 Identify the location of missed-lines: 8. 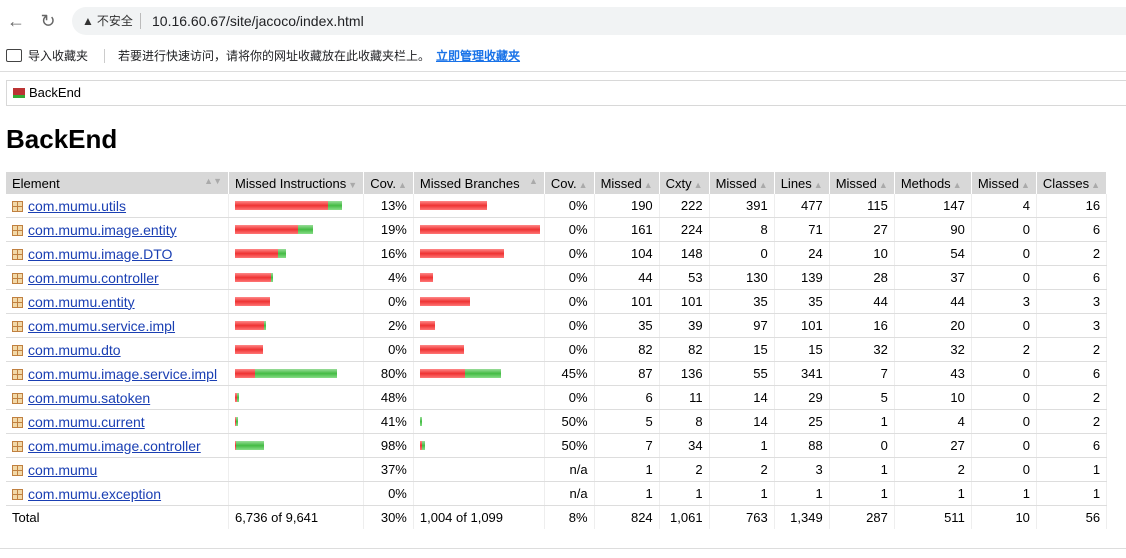
(742, 229).